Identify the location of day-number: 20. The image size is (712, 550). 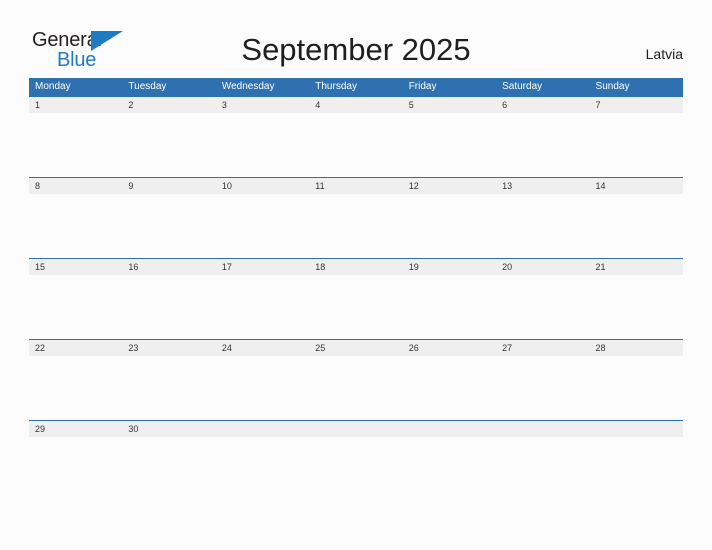
(542, 267).